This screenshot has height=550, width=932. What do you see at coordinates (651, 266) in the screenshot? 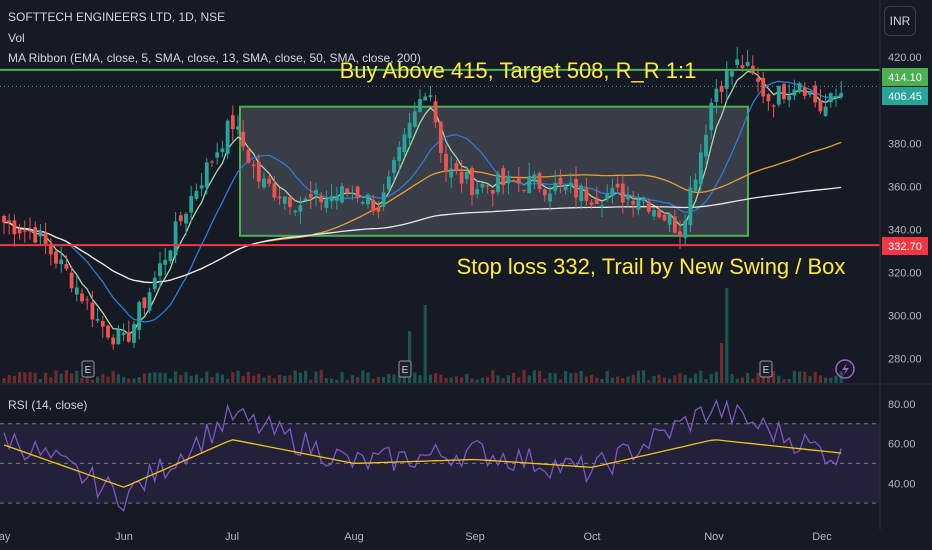
I see `annotation-stop: Stop loss 332, Trail by New Swing / Box` at bounding box center [651, 266].